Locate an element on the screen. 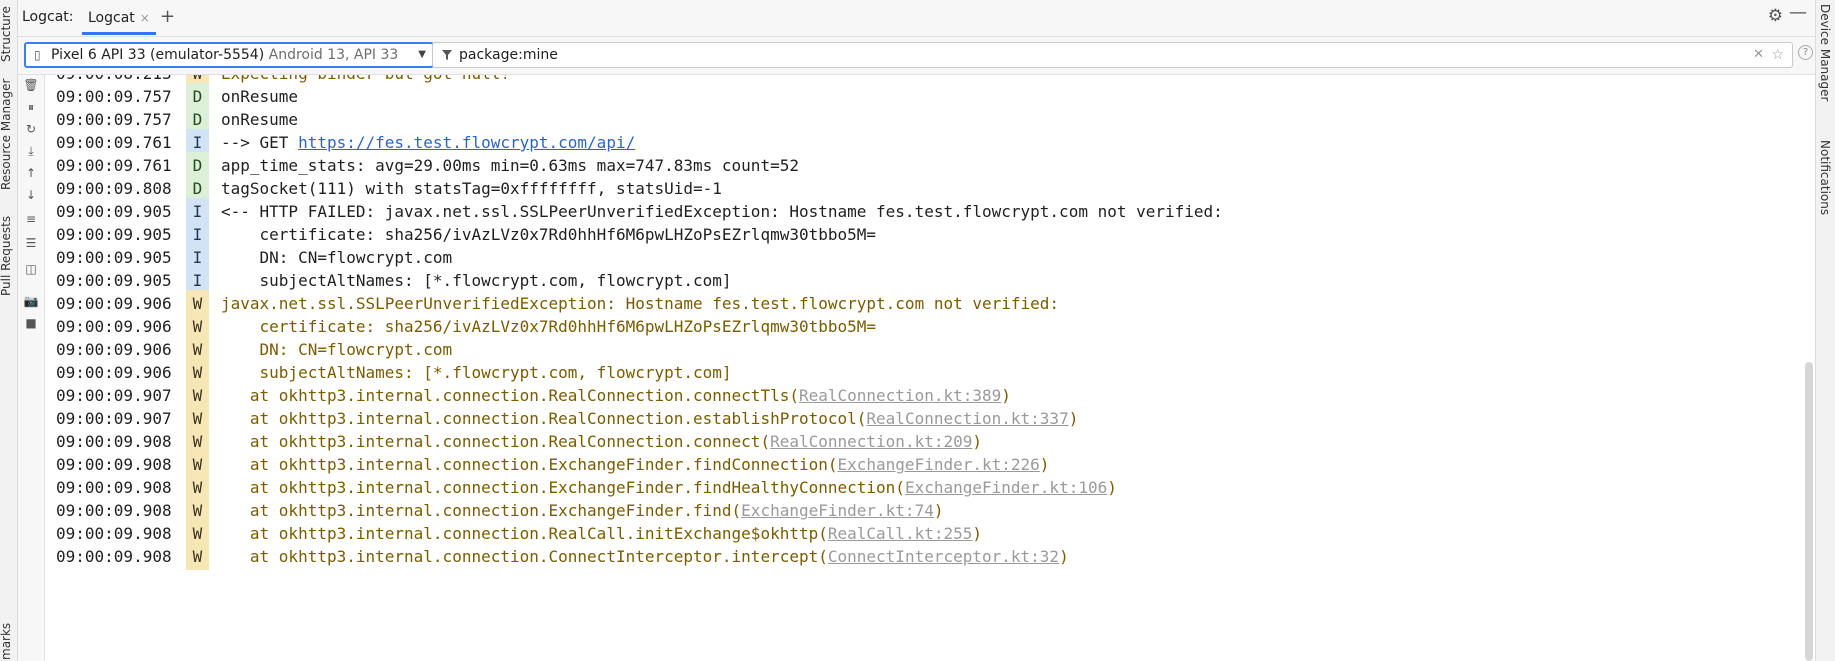 This screenshot has height=661, width=1835. source-link: ConnectInterceptor.kt:32 is located at coordinates (943, 556).